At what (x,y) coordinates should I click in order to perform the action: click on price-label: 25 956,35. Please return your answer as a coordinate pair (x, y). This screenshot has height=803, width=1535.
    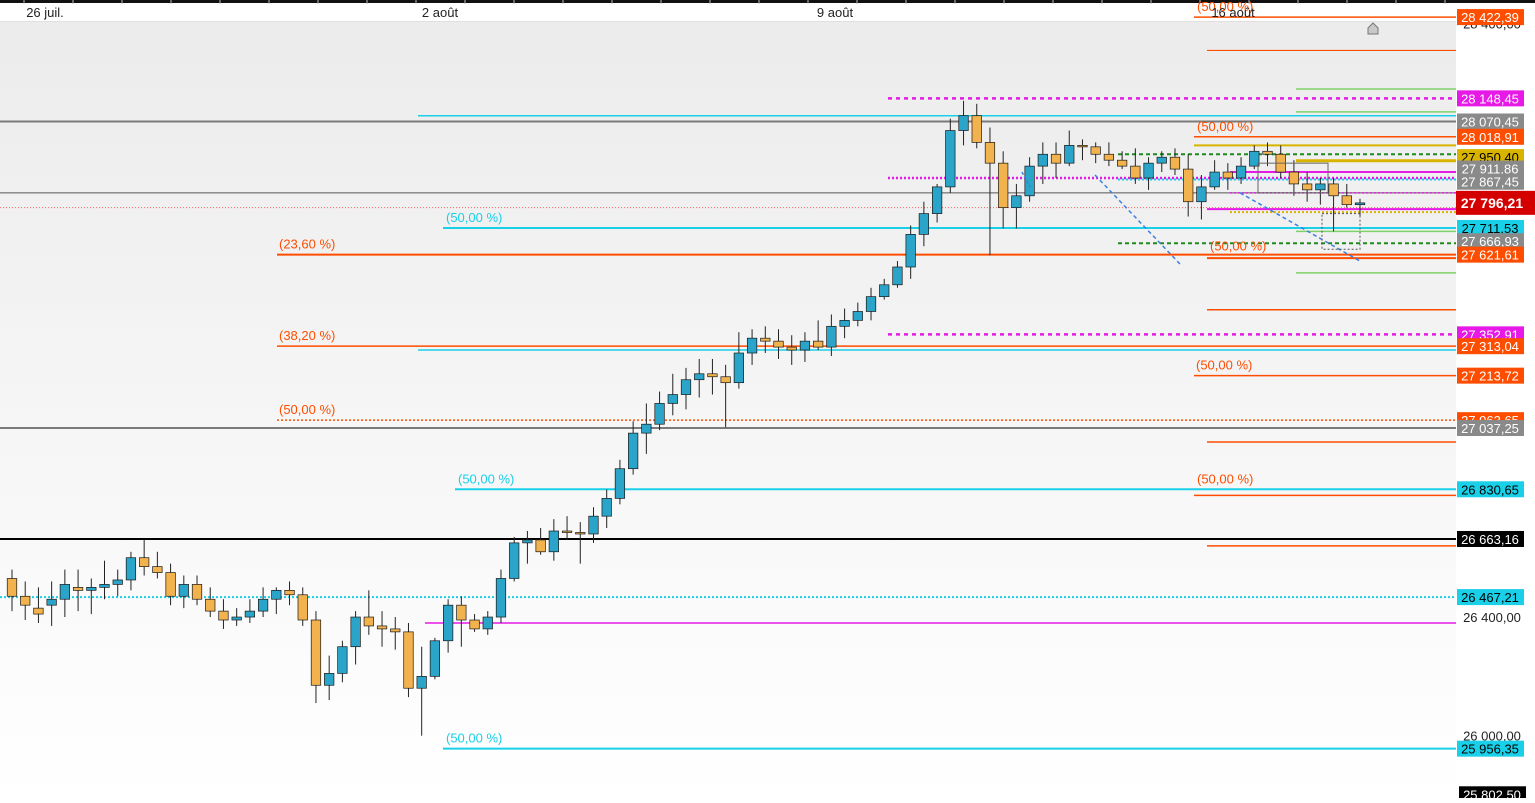
    Looking at the image, I should click on (1490, 749).